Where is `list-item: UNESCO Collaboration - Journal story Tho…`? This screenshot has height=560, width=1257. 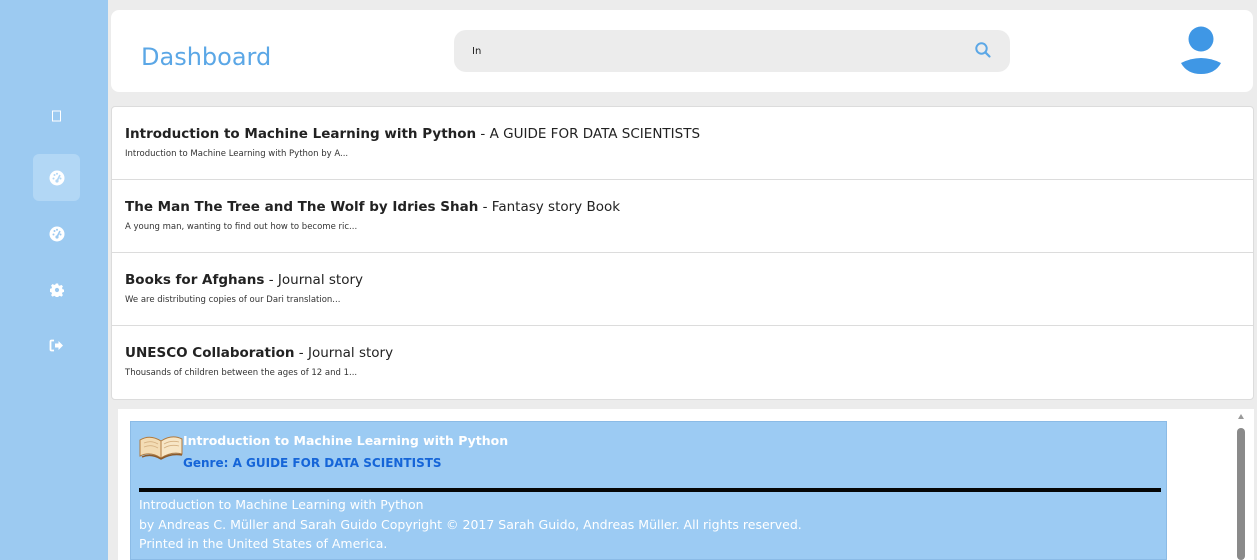 list-item: UNESCO Collaboration - Journal story Tho… is located at coordinates (682, 362).